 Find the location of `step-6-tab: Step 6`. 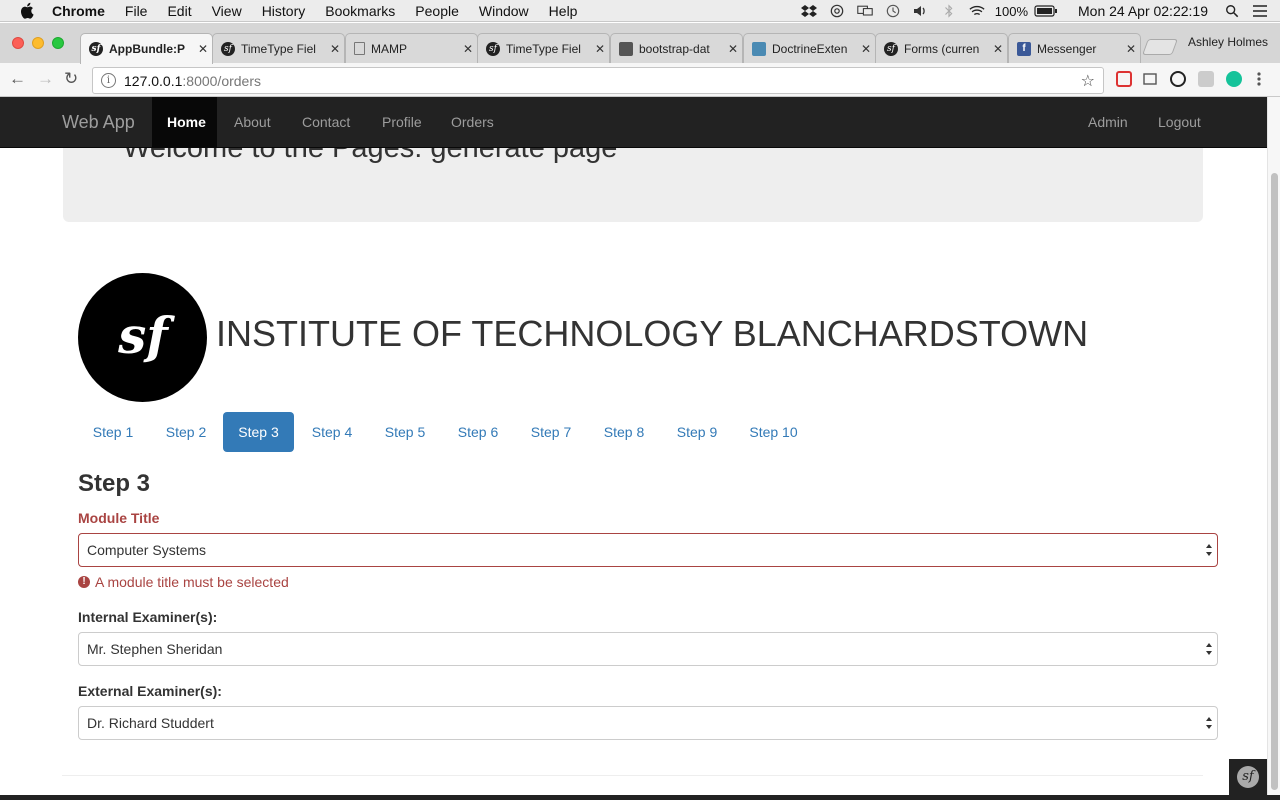

step-6-tab: Step 6 is located at coordinates (478, 432).